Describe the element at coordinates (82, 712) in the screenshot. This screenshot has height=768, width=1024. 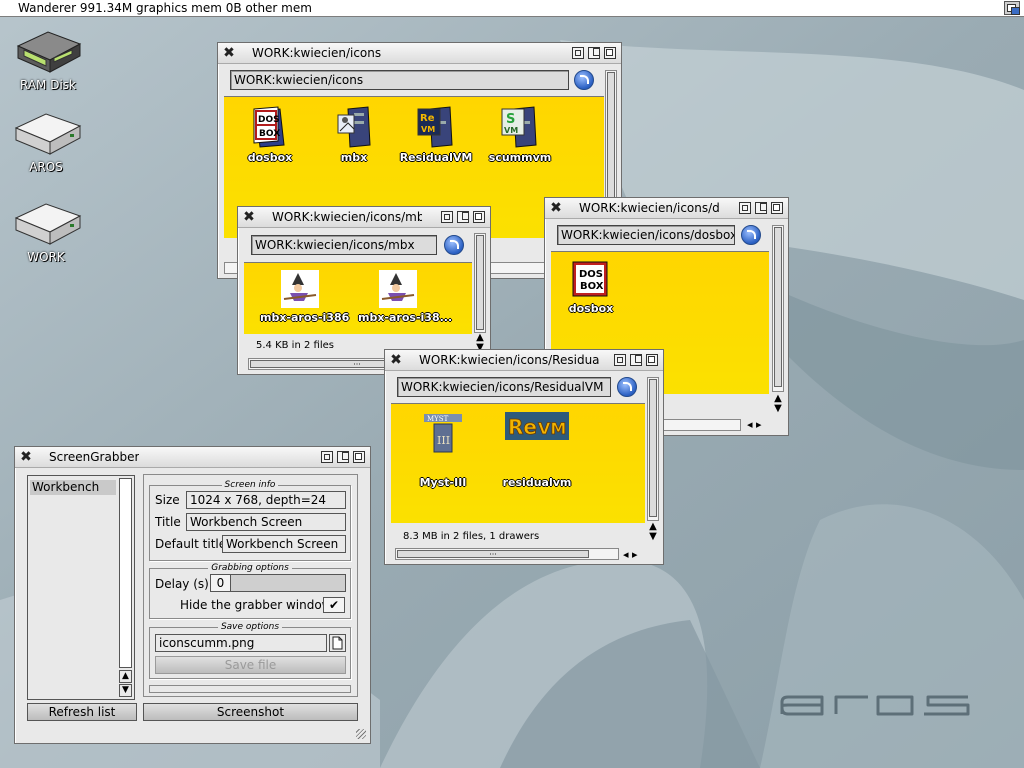
I see `refresh-list-button: Refresh list` at that location.